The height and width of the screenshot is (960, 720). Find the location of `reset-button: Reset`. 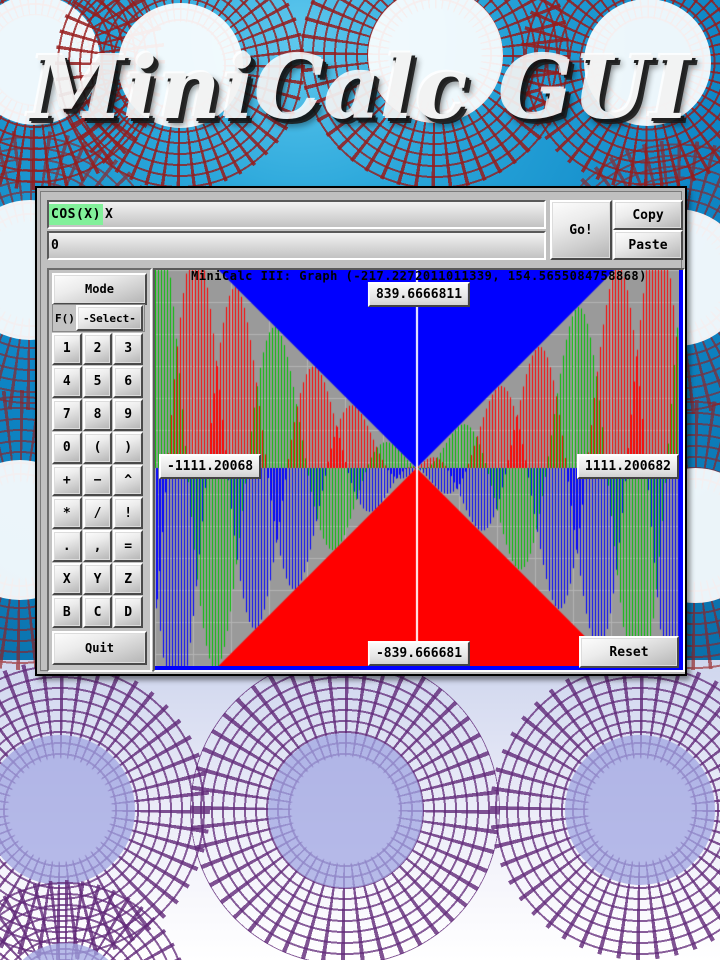

reset-button: Reset is located at coordinates (629, 652).